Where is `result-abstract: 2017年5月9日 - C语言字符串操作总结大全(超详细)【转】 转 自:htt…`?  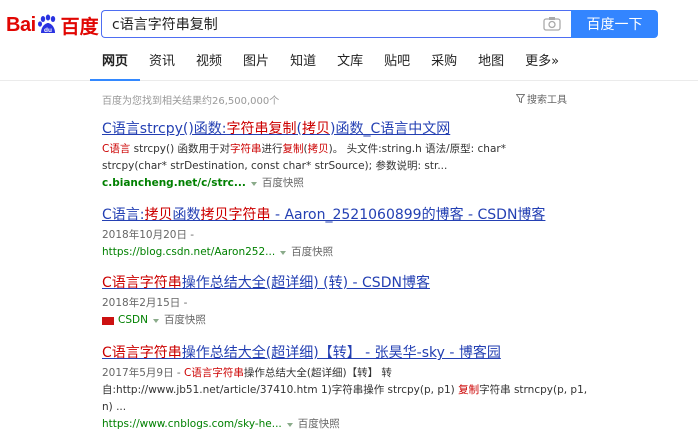 result-abstract: 2017年5月9日 - C语言字符串操作总结大全(超详细)【转】 转 自:htt… is located at coordinates (345, 390).